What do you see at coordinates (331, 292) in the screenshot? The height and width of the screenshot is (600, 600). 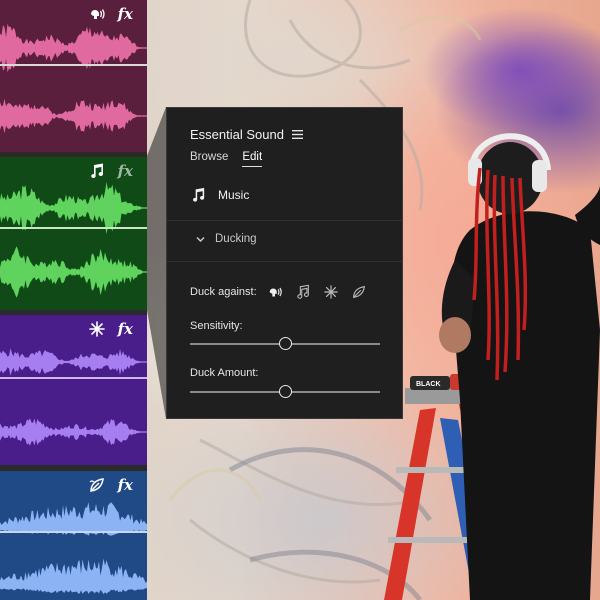 I see `sfx-icon` at bounding box center [331, 292].